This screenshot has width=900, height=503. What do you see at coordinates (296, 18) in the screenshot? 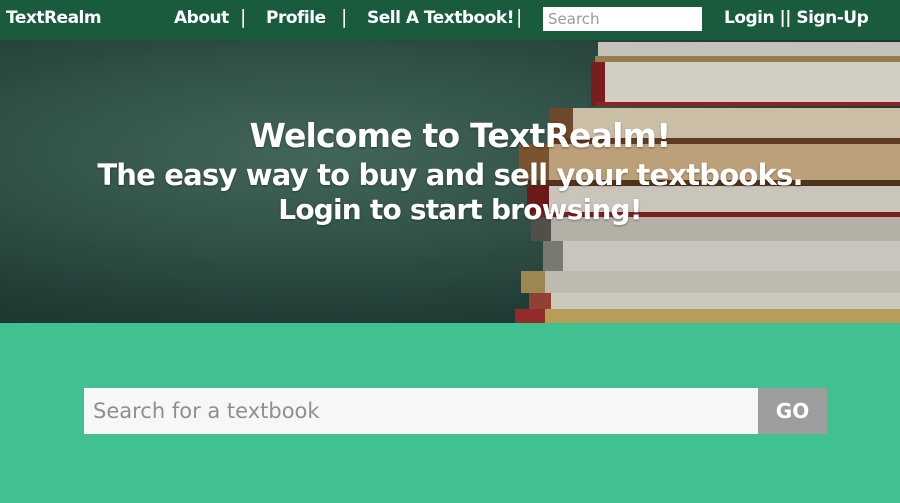
I see `nav-link-profile: Profile` at bounding box center [296, 18].